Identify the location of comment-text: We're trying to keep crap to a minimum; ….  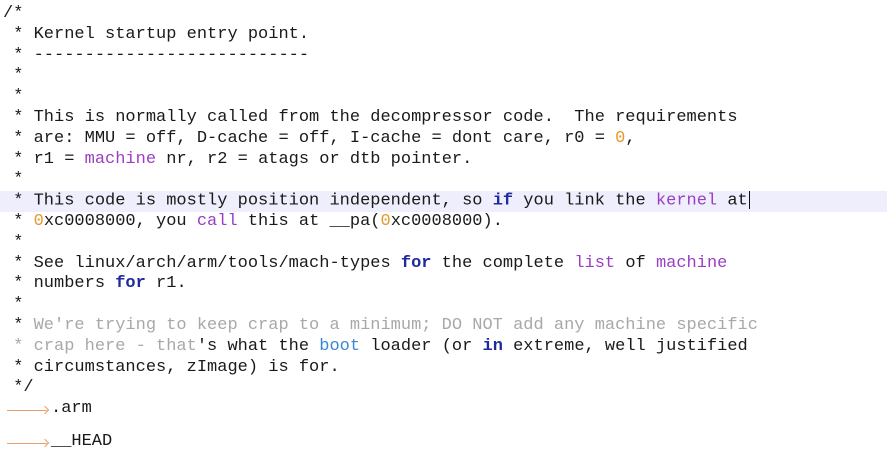
(396, 325).